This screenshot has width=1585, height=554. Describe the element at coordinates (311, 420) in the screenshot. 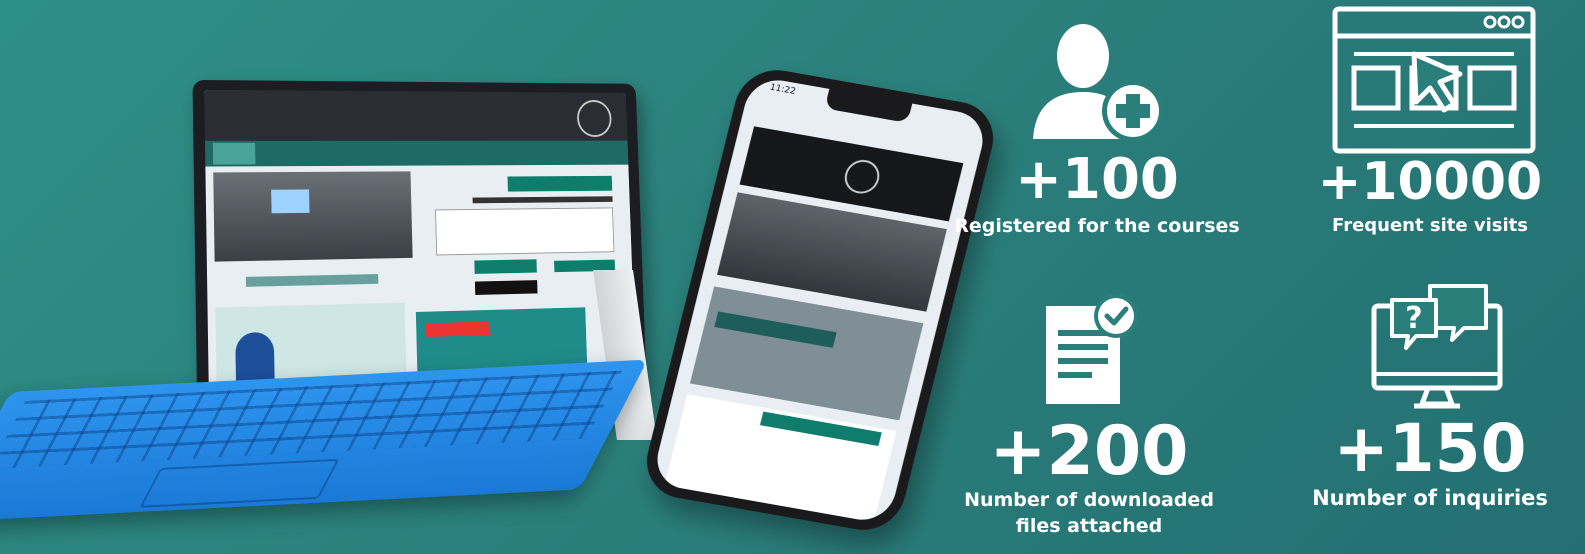

I see `keyboard-keys` at that location.